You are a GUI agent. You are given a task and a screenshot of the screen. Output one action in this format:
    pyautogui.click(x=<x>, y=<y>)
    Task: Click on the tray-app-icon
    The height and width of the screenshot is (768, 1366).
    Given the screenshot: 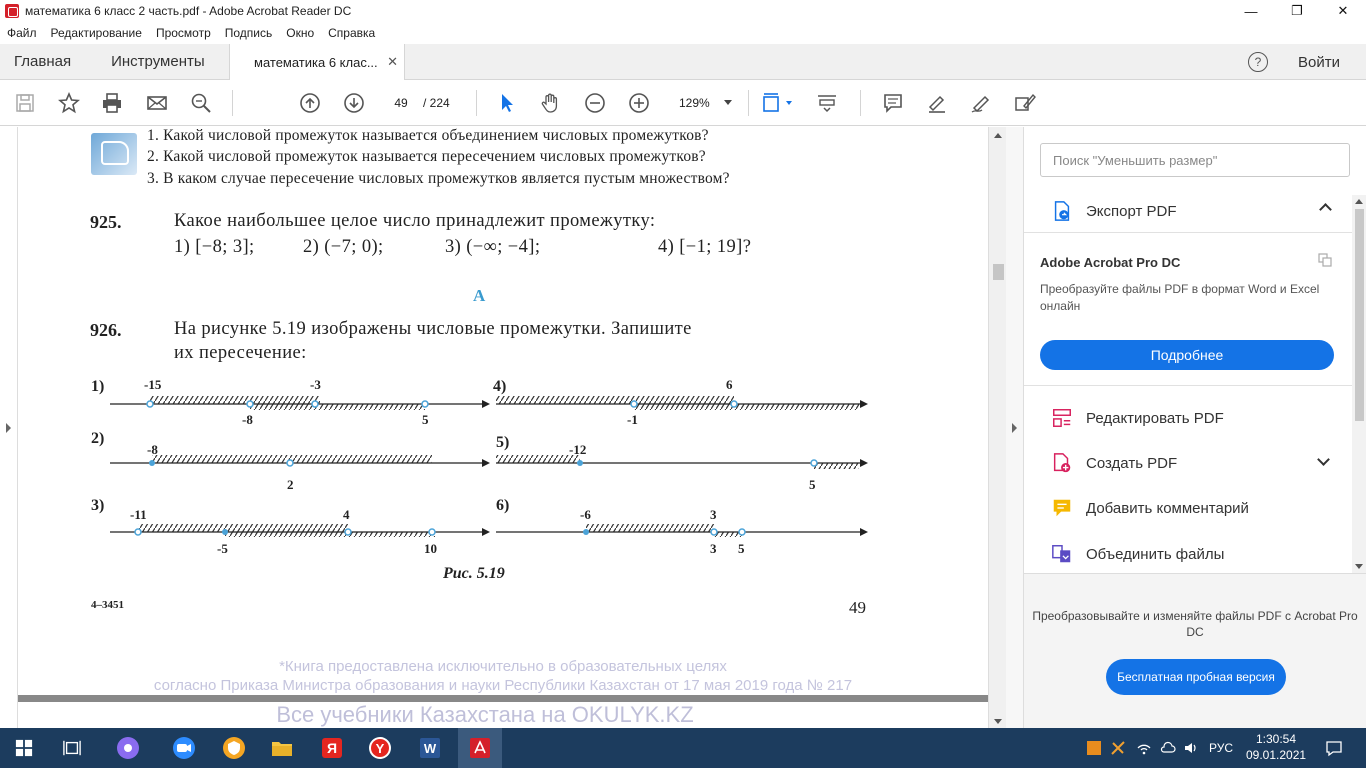 What is the action you would take?
    pyautogui.click(x=1094, y=748)
    